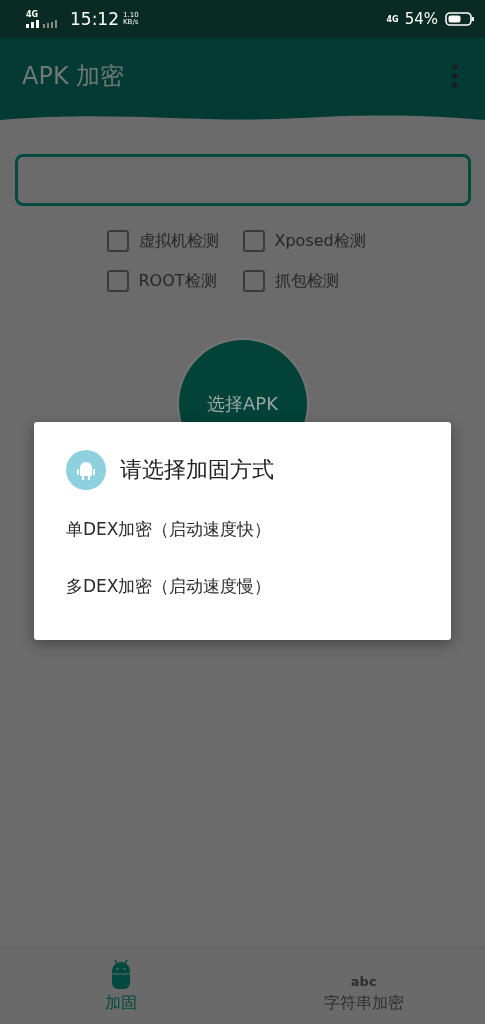 This screenshot has width=485, height=1024. I want to click on dialog-option: 单DEX加密（启动速度快）, so click(242, 529).